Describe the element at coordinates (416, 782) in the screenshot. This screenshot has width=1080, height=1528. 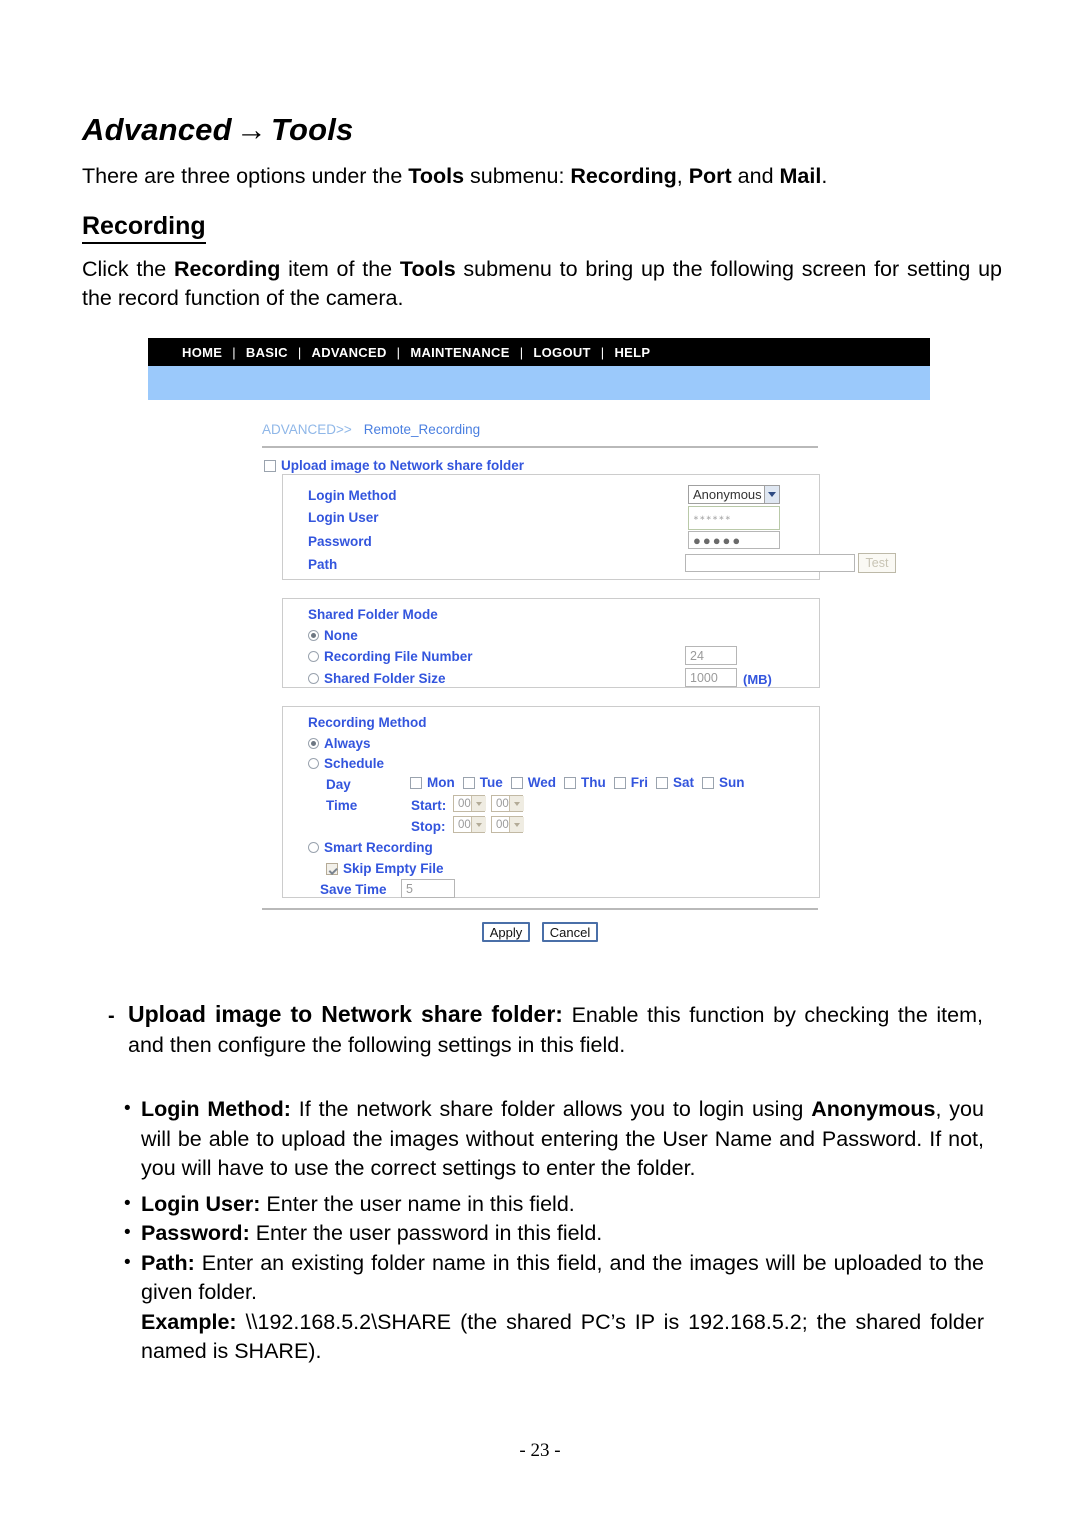
I see `checkbox-mon` at that location.